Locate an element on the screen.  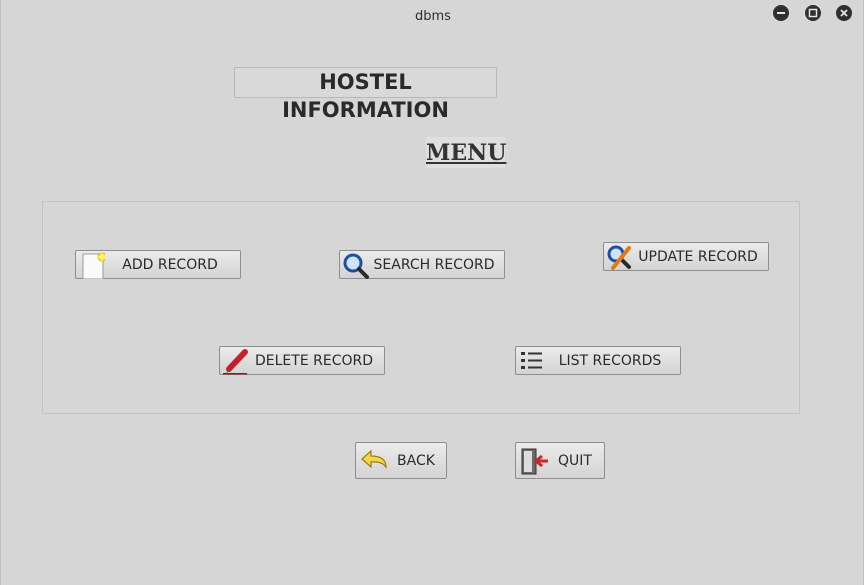
close-button is located at coordinates (844, 13).